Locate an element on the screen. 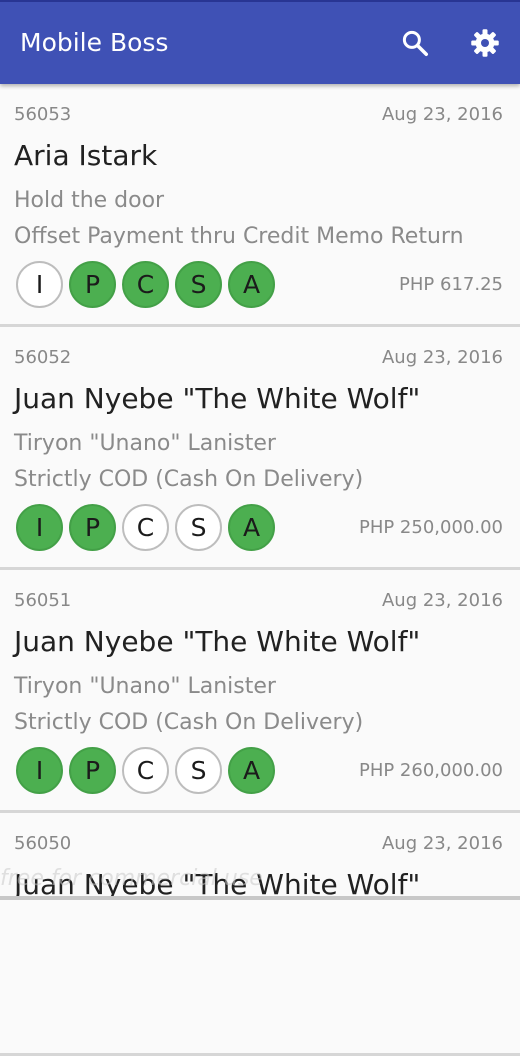  search-icon is located at coordinates (415, 43).